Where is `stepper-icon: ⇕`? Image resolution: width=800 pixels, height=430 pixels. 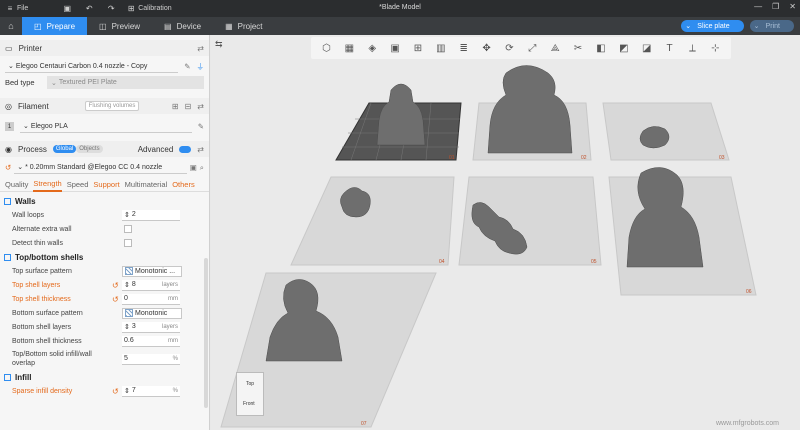 stepper-icon: ⇕ is located at coordinates (127, 327).